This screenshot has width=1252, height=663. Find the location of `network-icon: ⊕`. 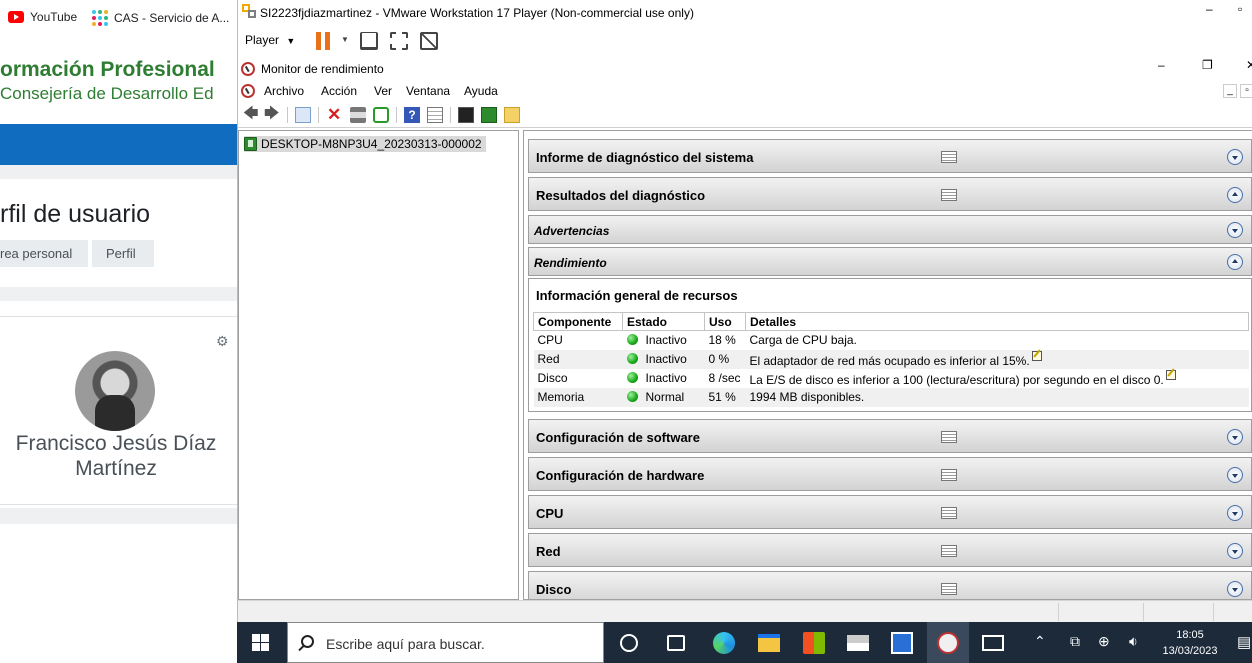

network-icon: ⊕ is located at coordinates (1104, 641).